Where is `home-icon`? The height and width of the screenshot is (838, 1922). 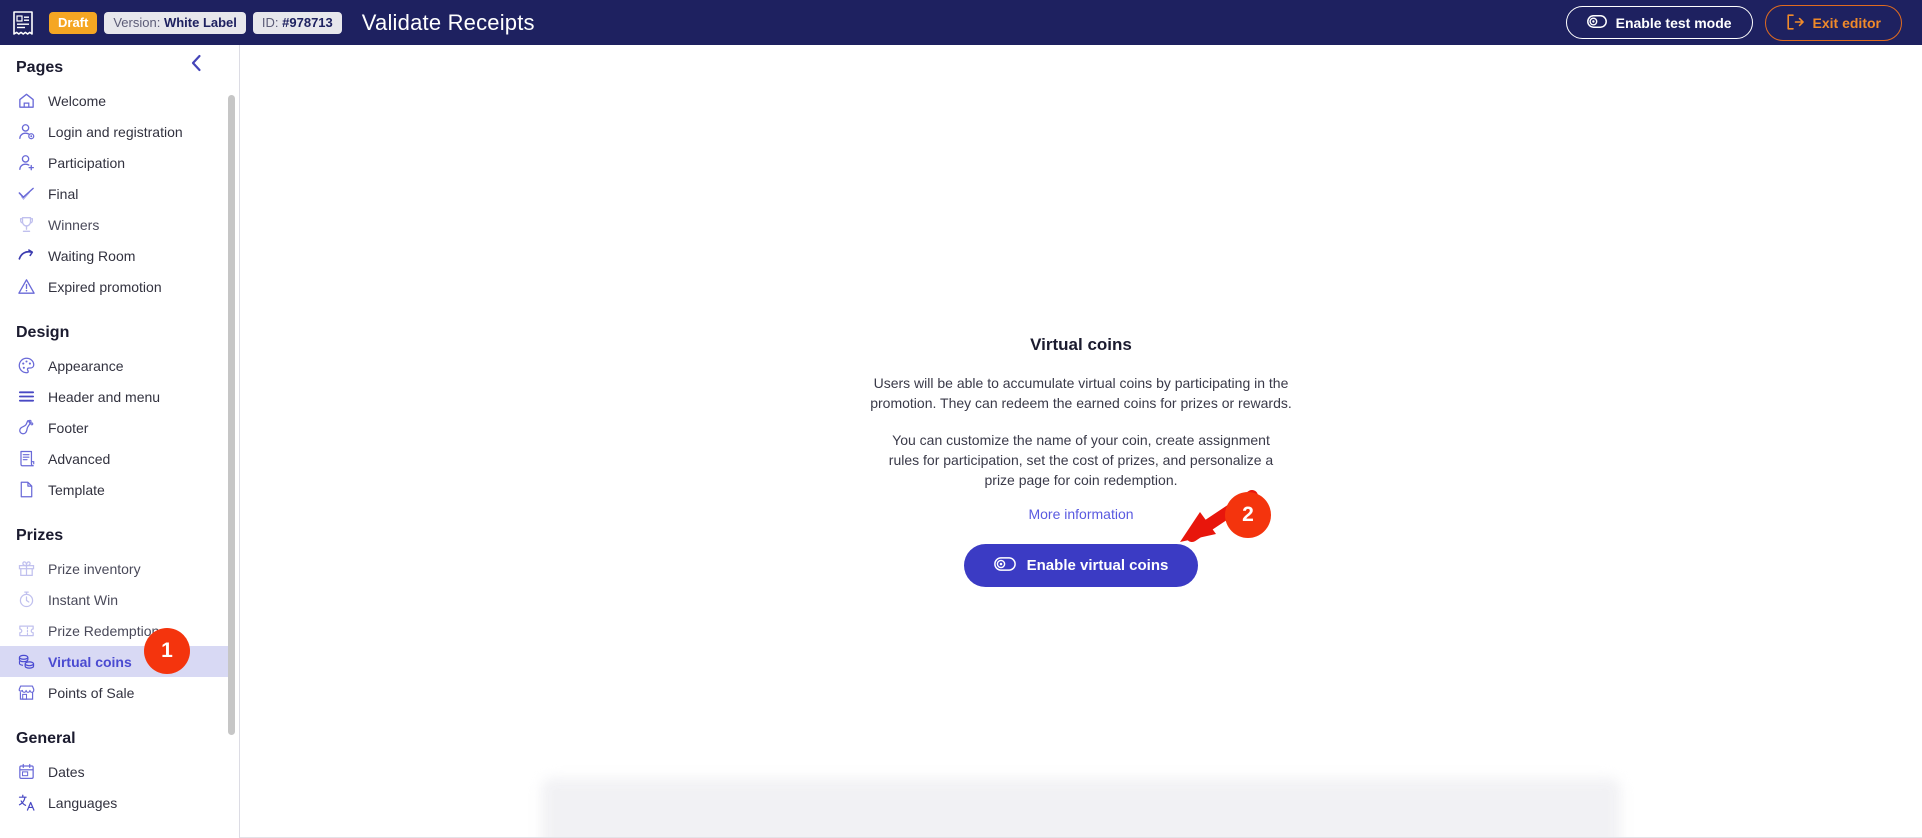 home-icon is located at coordinates (26, 101).